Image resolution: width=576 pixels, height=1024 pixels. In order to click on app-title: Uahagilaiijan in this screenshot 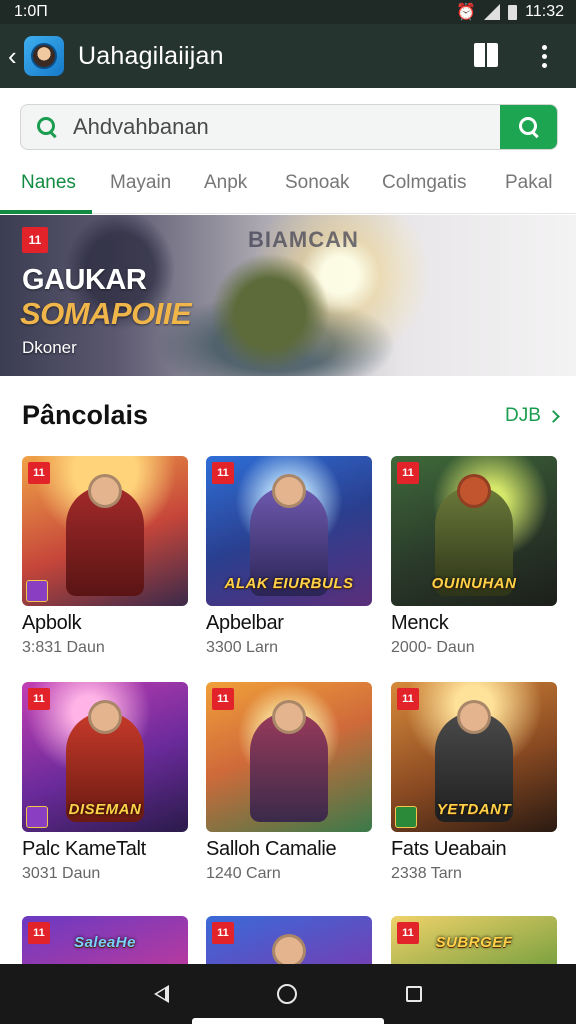, I will do `click(151, 55)`.